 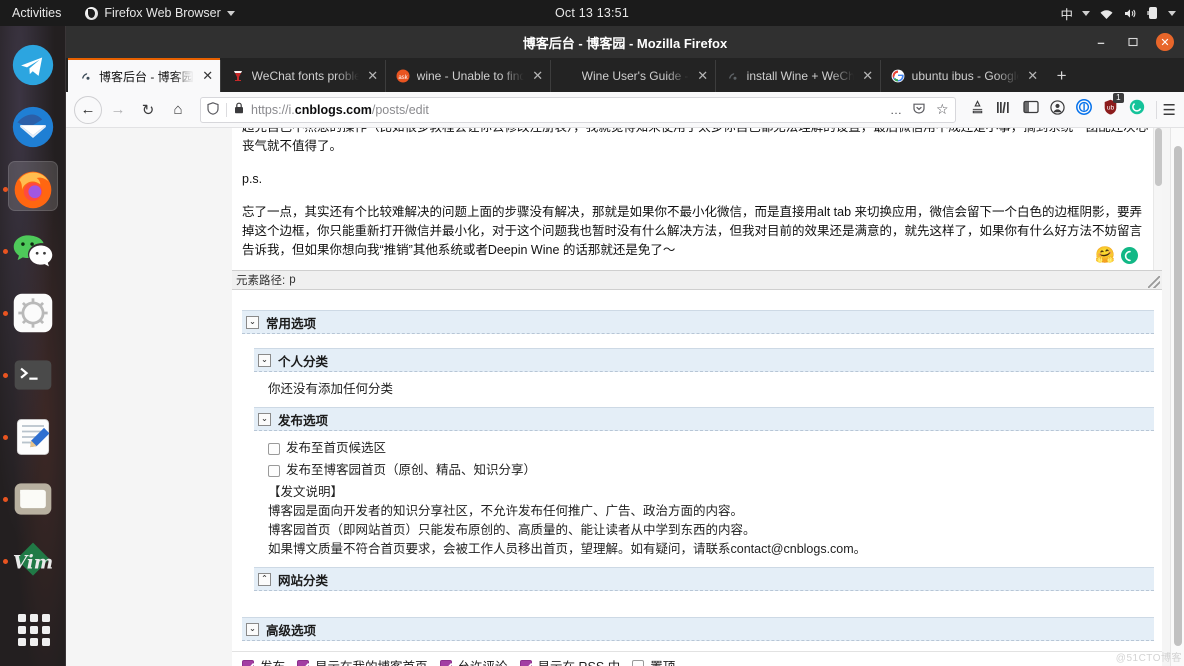 What do you see at coordinates (1057, 109) in the screenshot?
I see `account-icon` at bounding box center [1057, 109].